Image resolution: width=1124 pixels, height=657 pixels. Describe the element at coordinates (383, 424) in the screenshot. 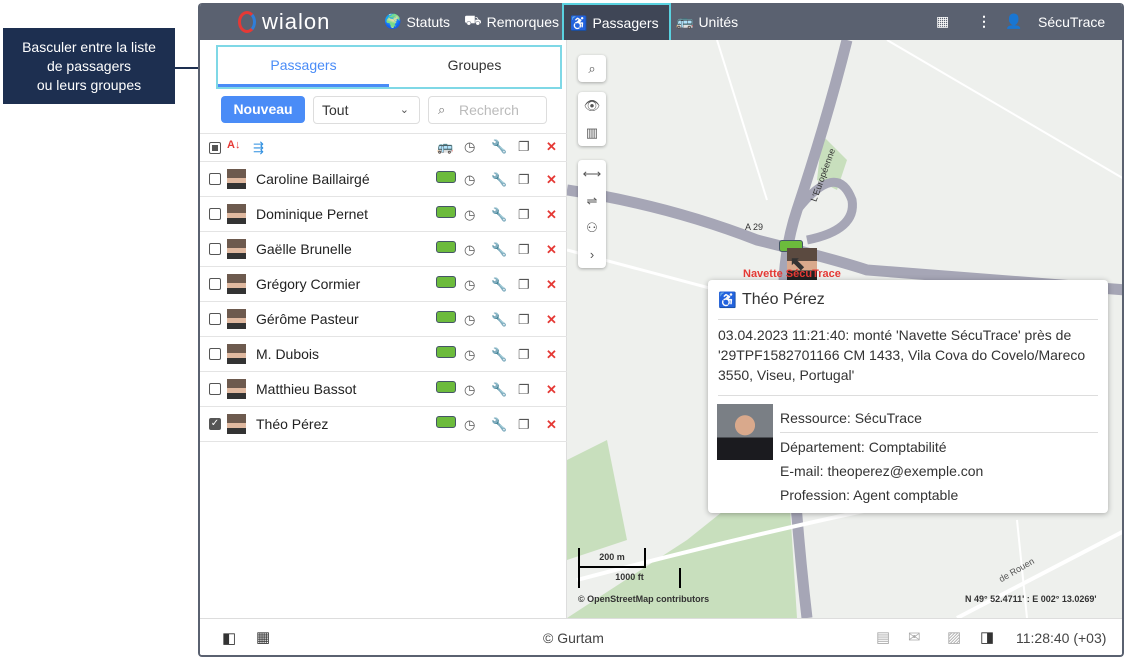

I see `passenger-row: ✓ Théo Pérez ◷ 🔧 ❐ ✕` at that location.